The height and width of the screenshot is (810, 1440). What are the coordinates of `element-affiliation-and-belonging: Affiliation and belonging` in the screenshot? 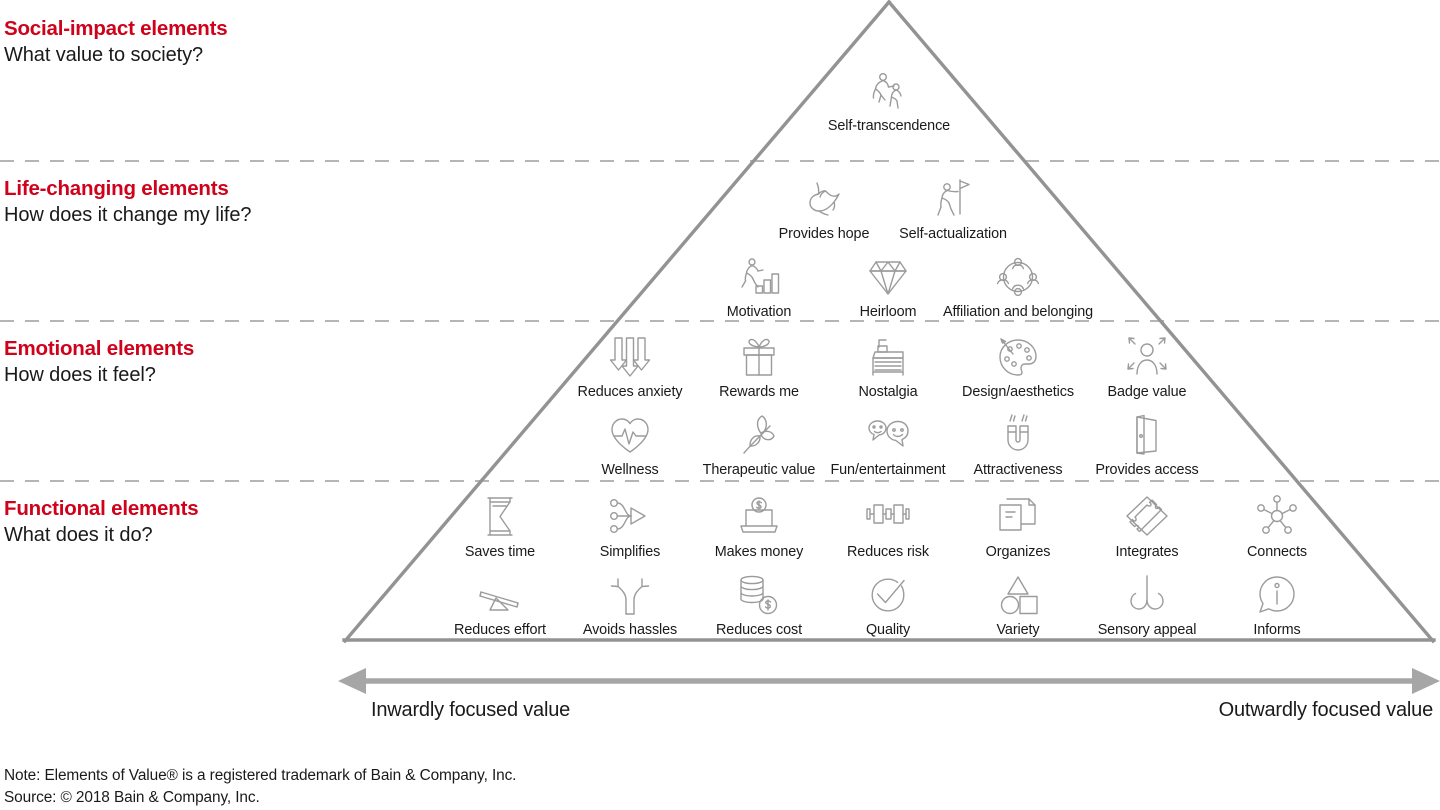 It's located at (1018, 287).